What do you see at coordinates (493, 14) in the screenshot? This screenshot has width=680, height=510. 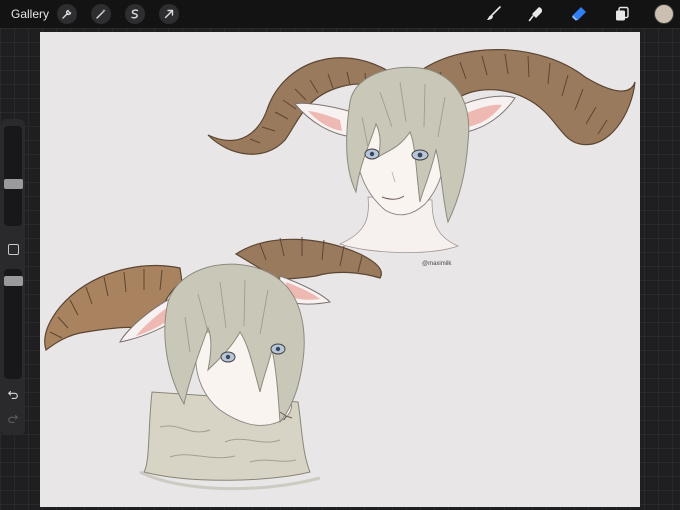 I see `brush-icon` at bounding box center [493, 14].